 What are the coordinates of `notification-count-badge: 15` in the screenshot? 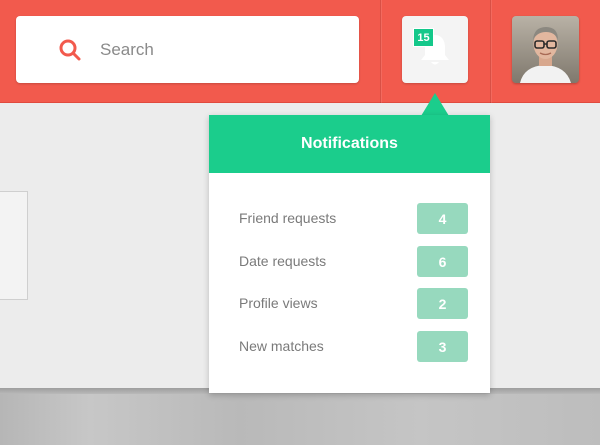 It's located at (423, 37).